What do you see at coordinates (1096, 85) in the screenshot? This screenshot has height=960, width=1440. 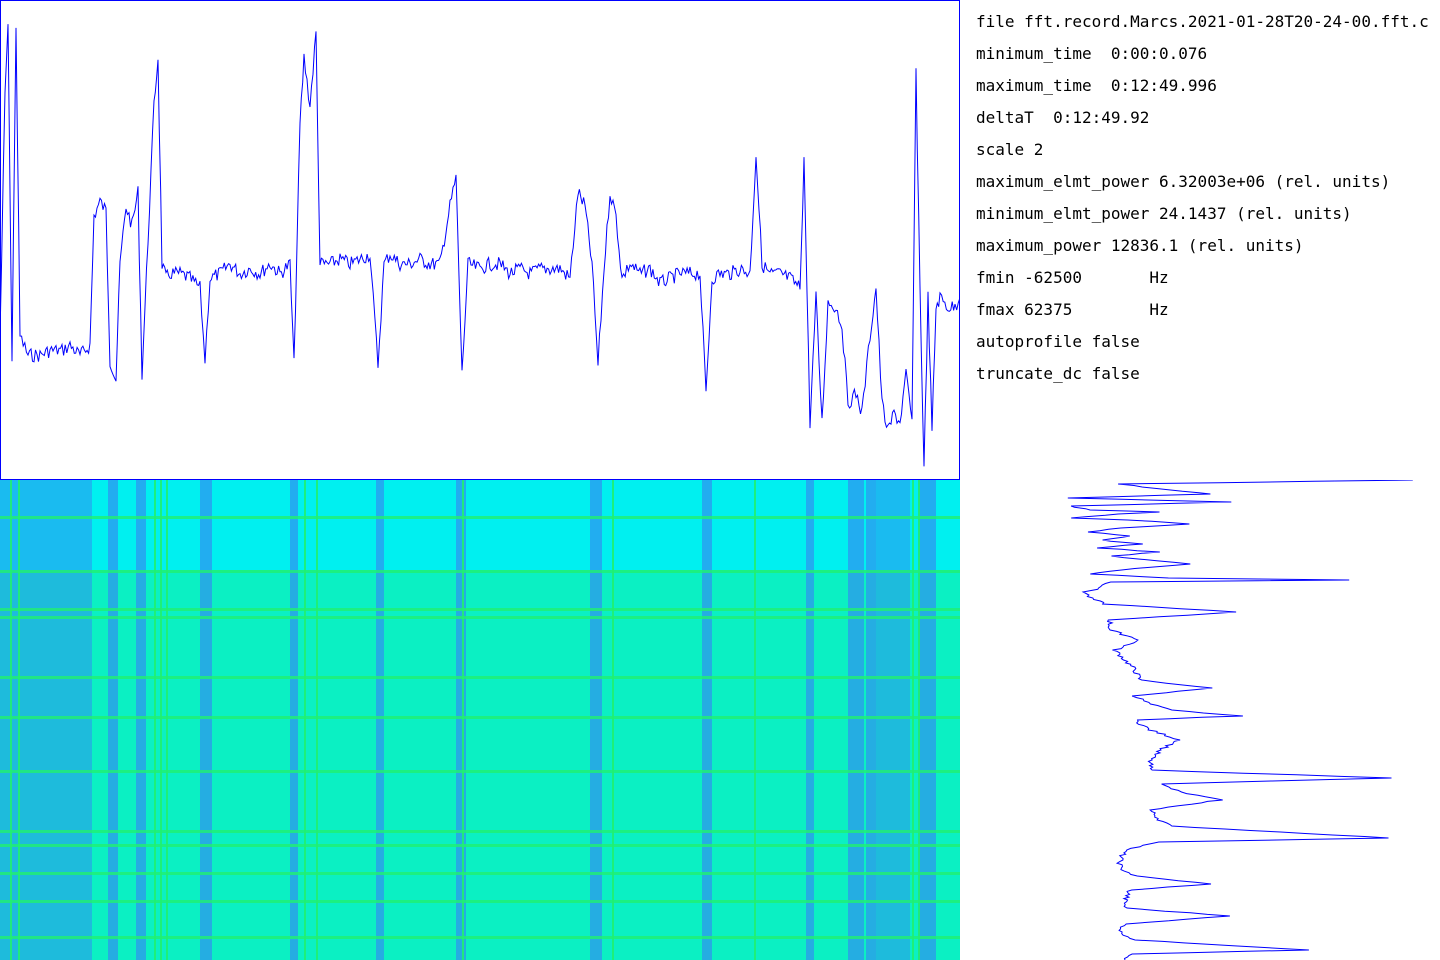 I see `info-maximum-time: maximum_time 0:12:49.996` at bounding box center [1096, 85].